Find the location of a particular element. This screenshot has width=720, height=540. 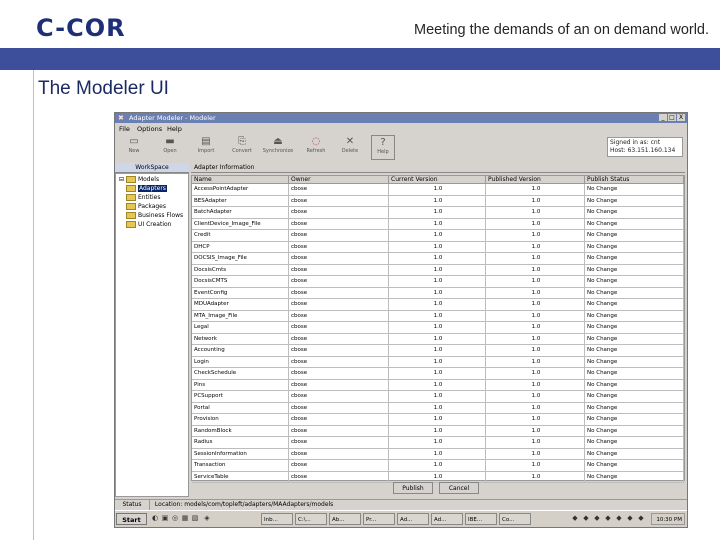

quicklaunch-browser-icon: ◐ is located at coordinates (155, 518).